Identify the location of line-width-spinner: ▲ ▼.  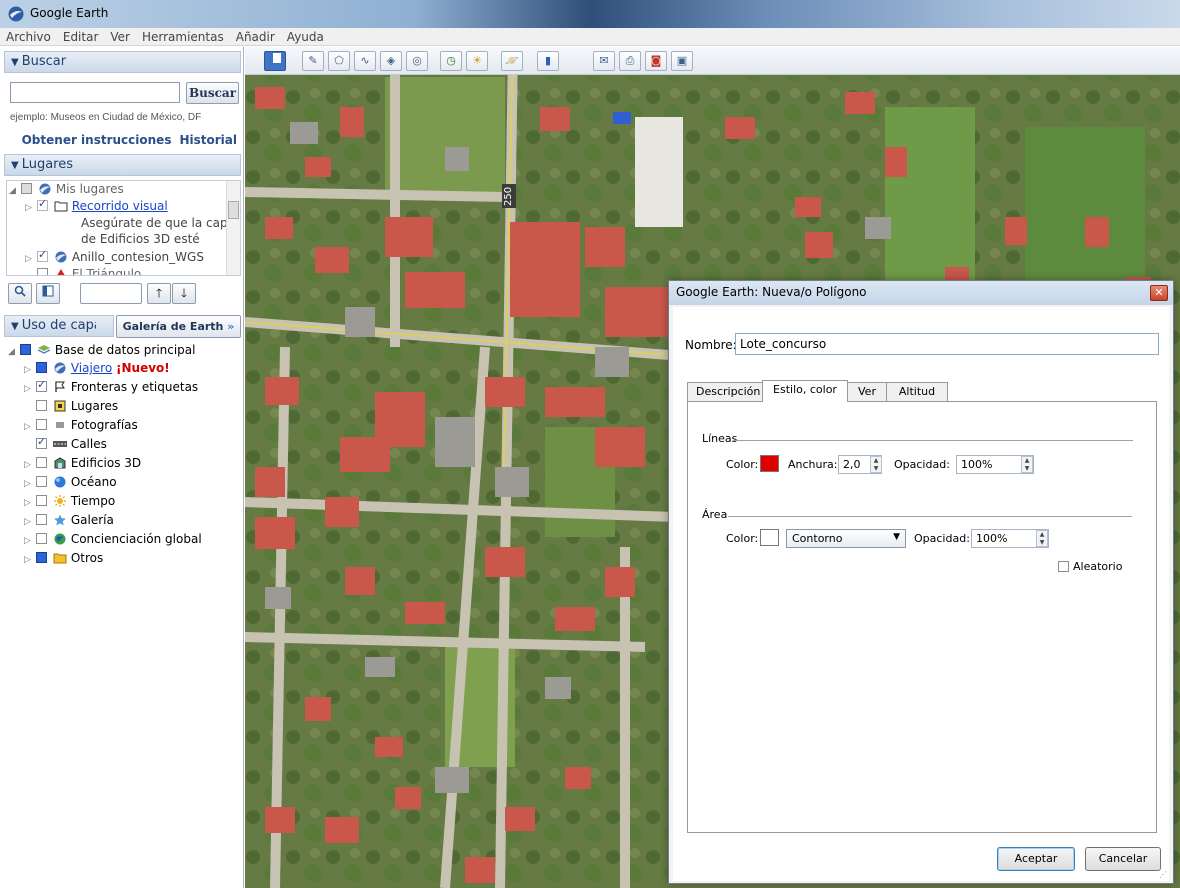
(876, 464).